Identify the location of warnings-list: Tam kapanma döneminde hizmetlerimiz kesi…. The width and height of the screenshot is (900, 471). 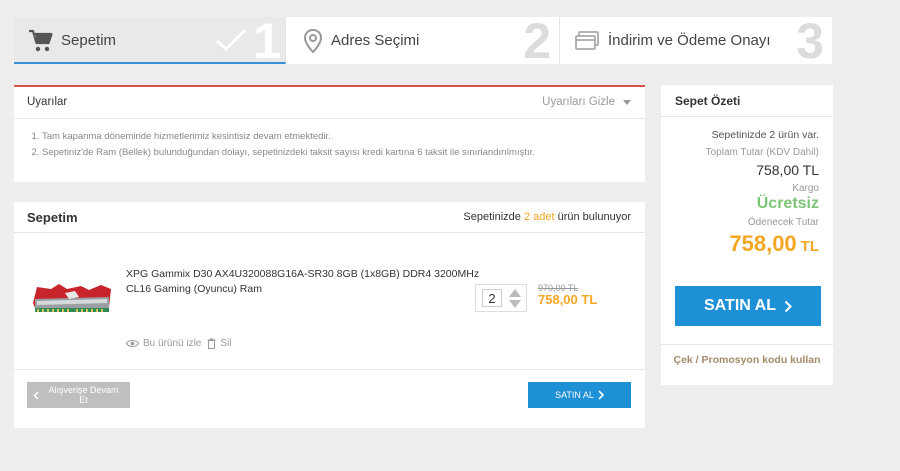
(329, 145).